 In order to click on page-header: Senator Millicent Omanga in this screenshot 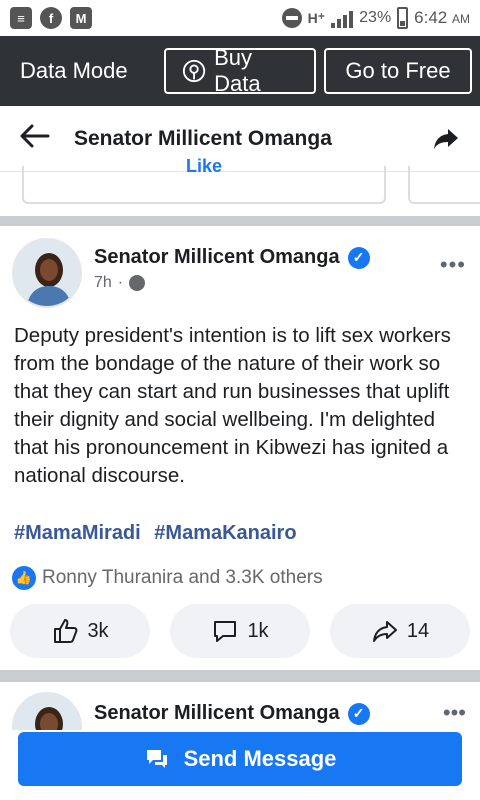, I will do `click(240, 139)`.